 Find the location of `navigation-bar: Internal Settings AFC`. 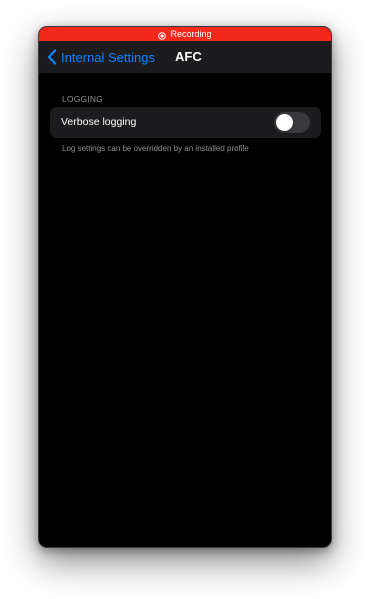

navigation-bar: Internal Settings AFC is located at coordinates (185, 57).